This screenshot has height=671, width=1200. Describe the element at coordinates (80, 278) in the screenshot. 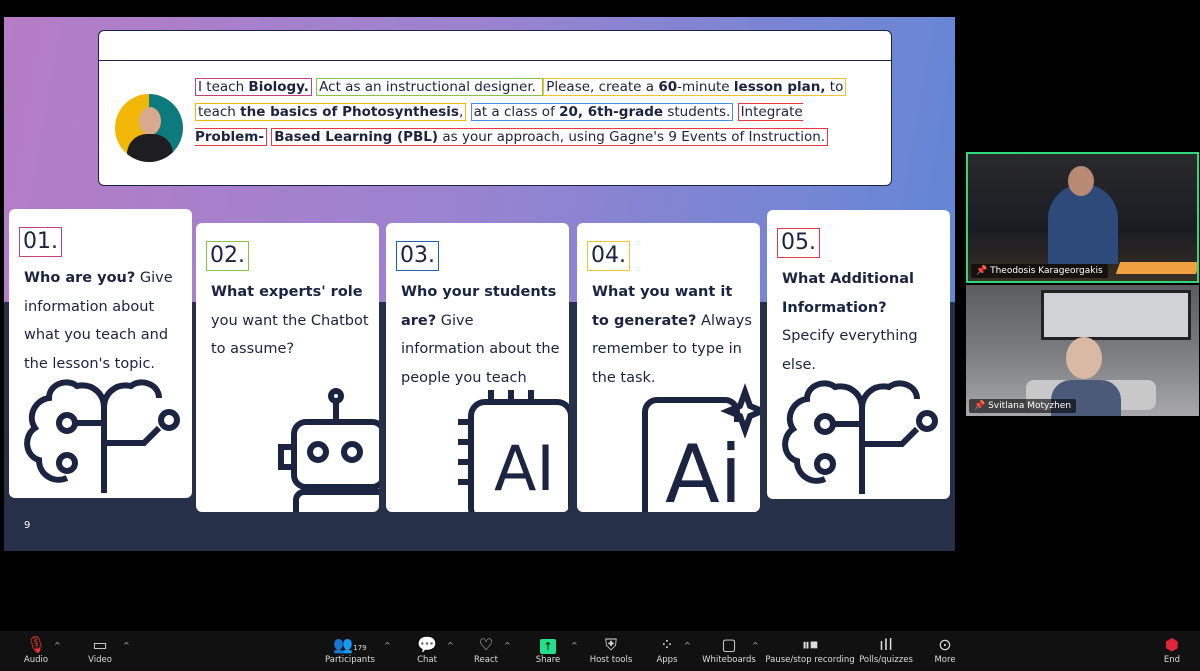

I see `card-heading: Who are you?` at that location.